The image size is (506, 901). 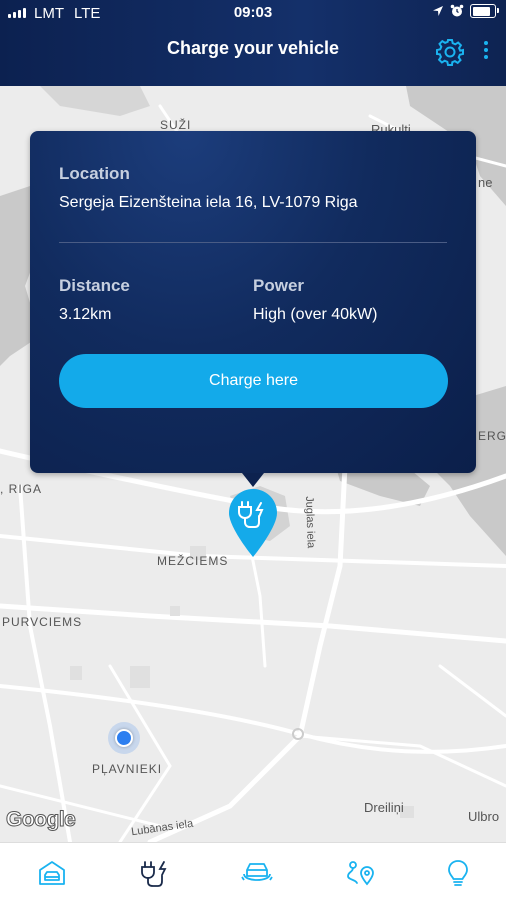 I want to click on battery-icon, so click(x=484, y=11).